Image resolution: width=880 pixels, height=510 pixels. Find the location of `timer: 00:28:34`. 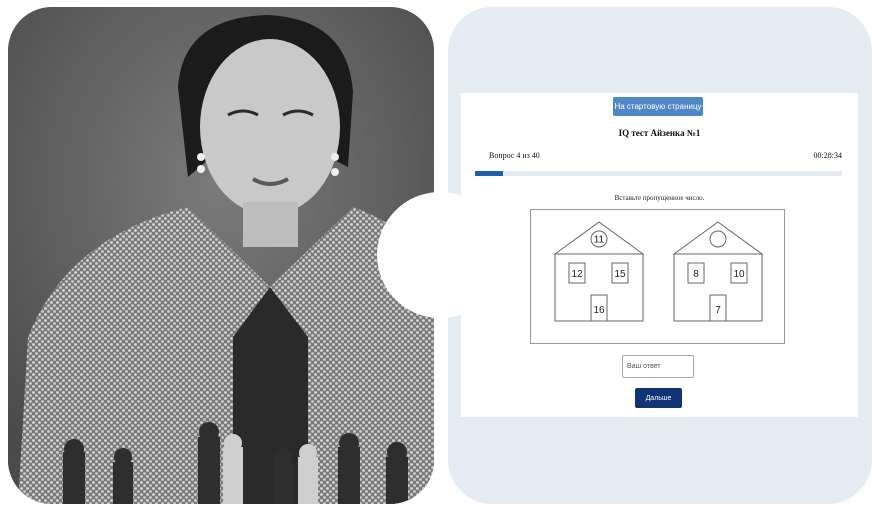

timer: 00:28:34 is located at coordinates (827, 155).